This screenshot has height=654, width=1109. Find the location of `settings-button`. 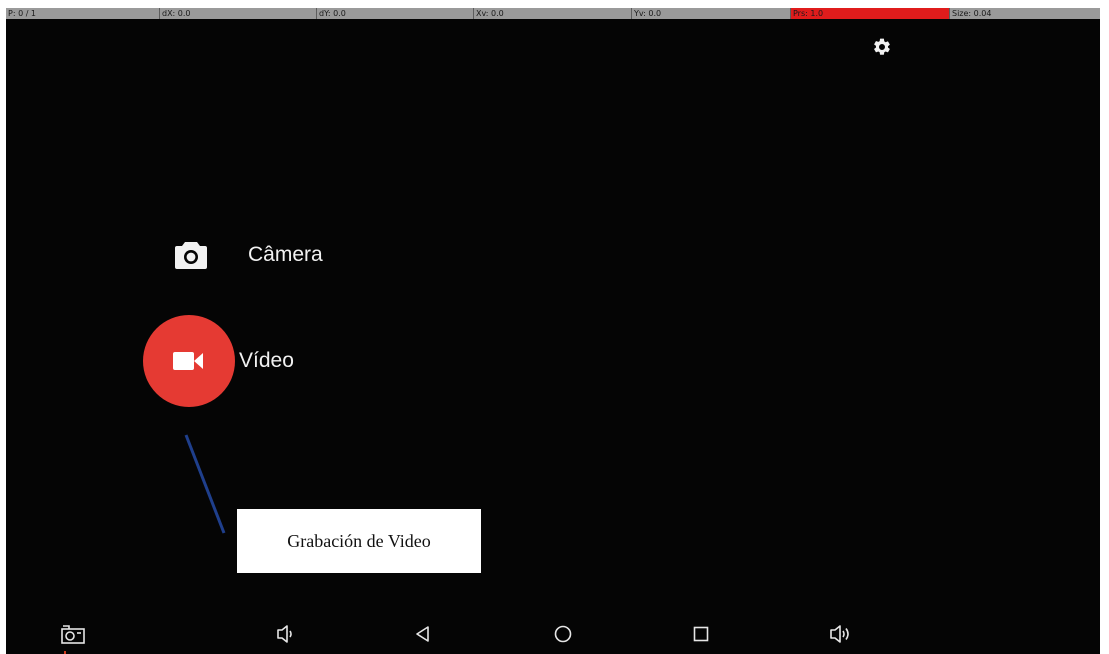

settings-button is located at coordinates (882, 47).